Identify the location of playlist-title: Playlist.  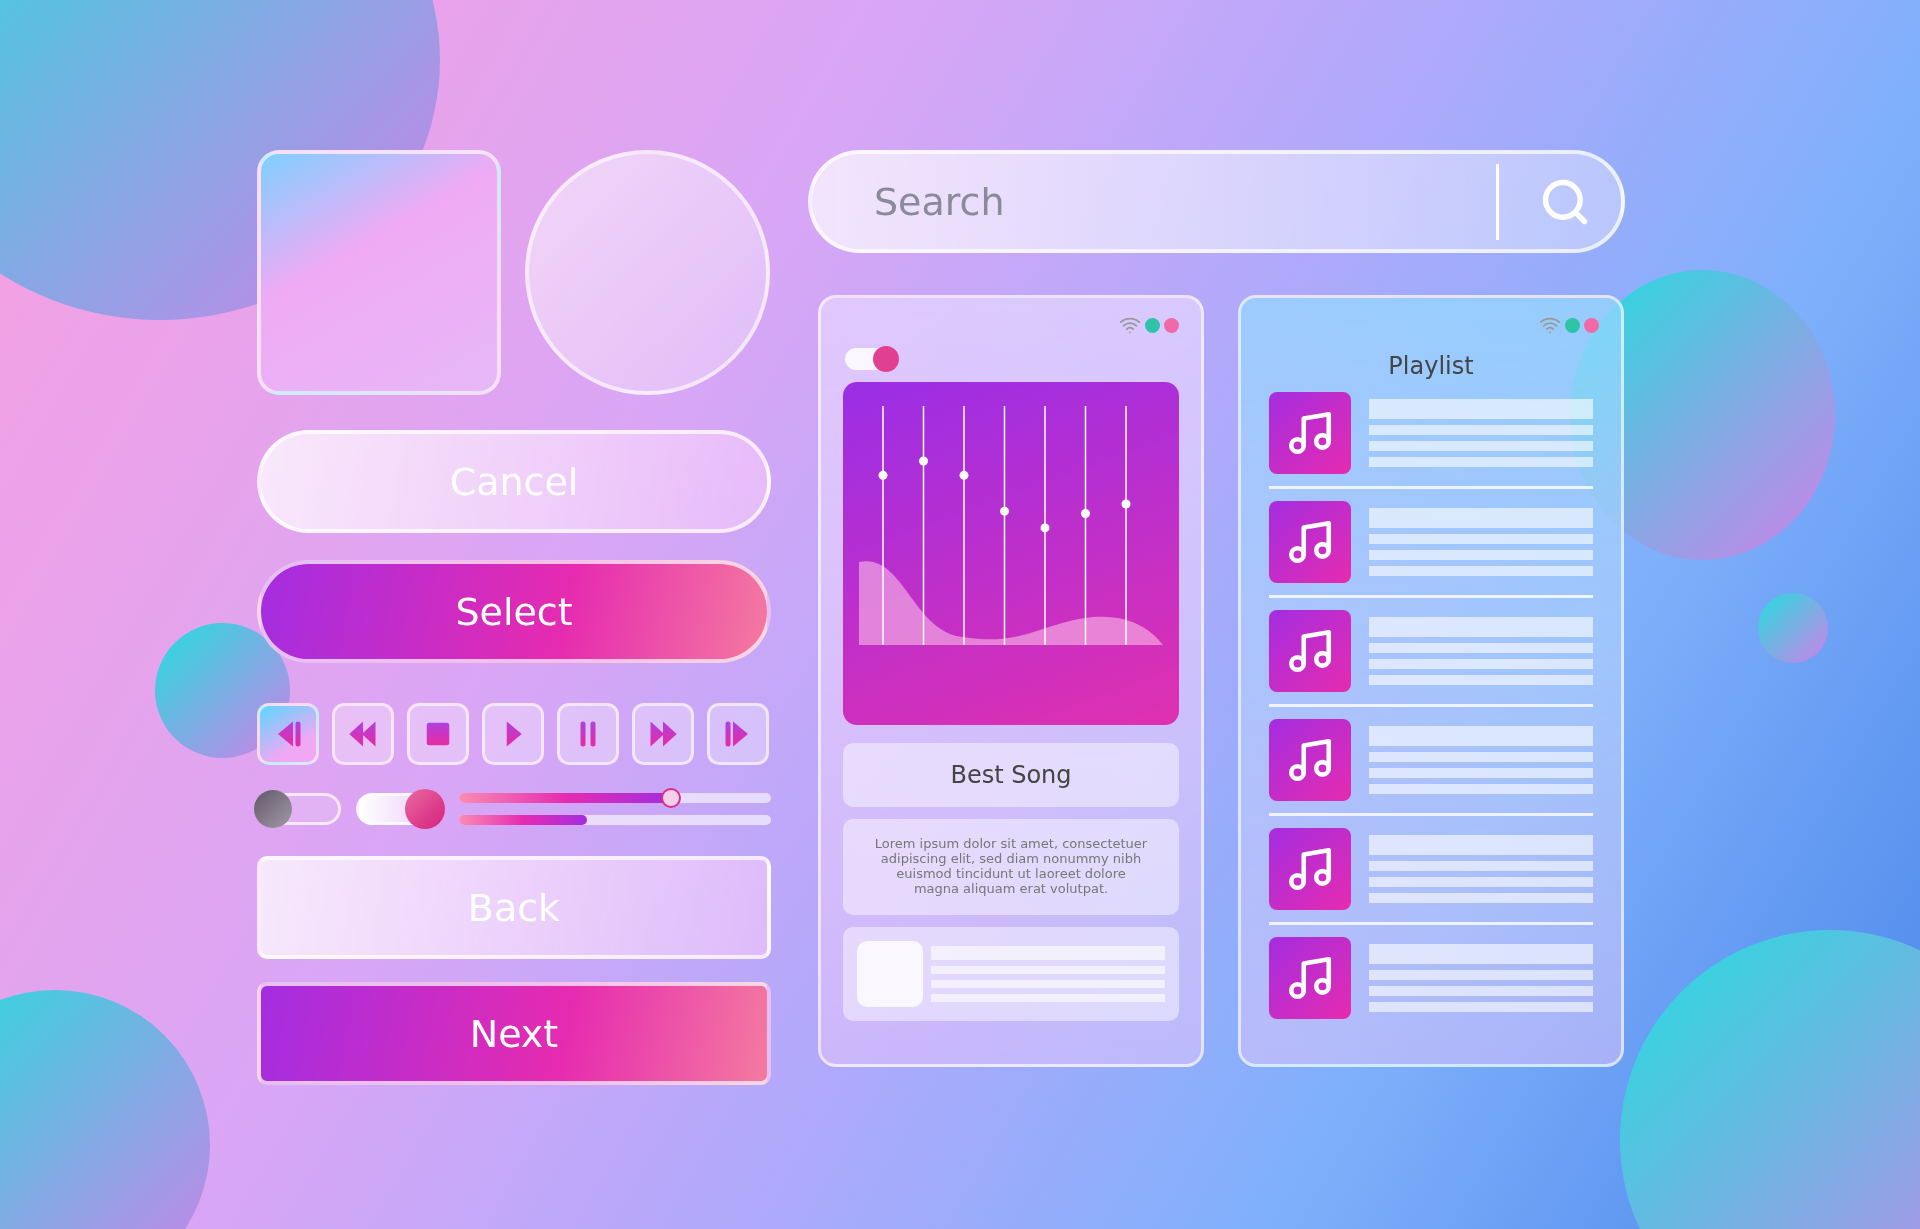
(1431, 366).